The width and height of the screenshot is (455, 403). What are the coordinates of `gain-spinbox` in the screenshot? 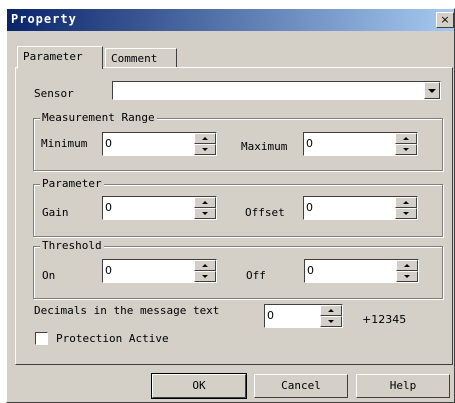 It's located at (159, 208).